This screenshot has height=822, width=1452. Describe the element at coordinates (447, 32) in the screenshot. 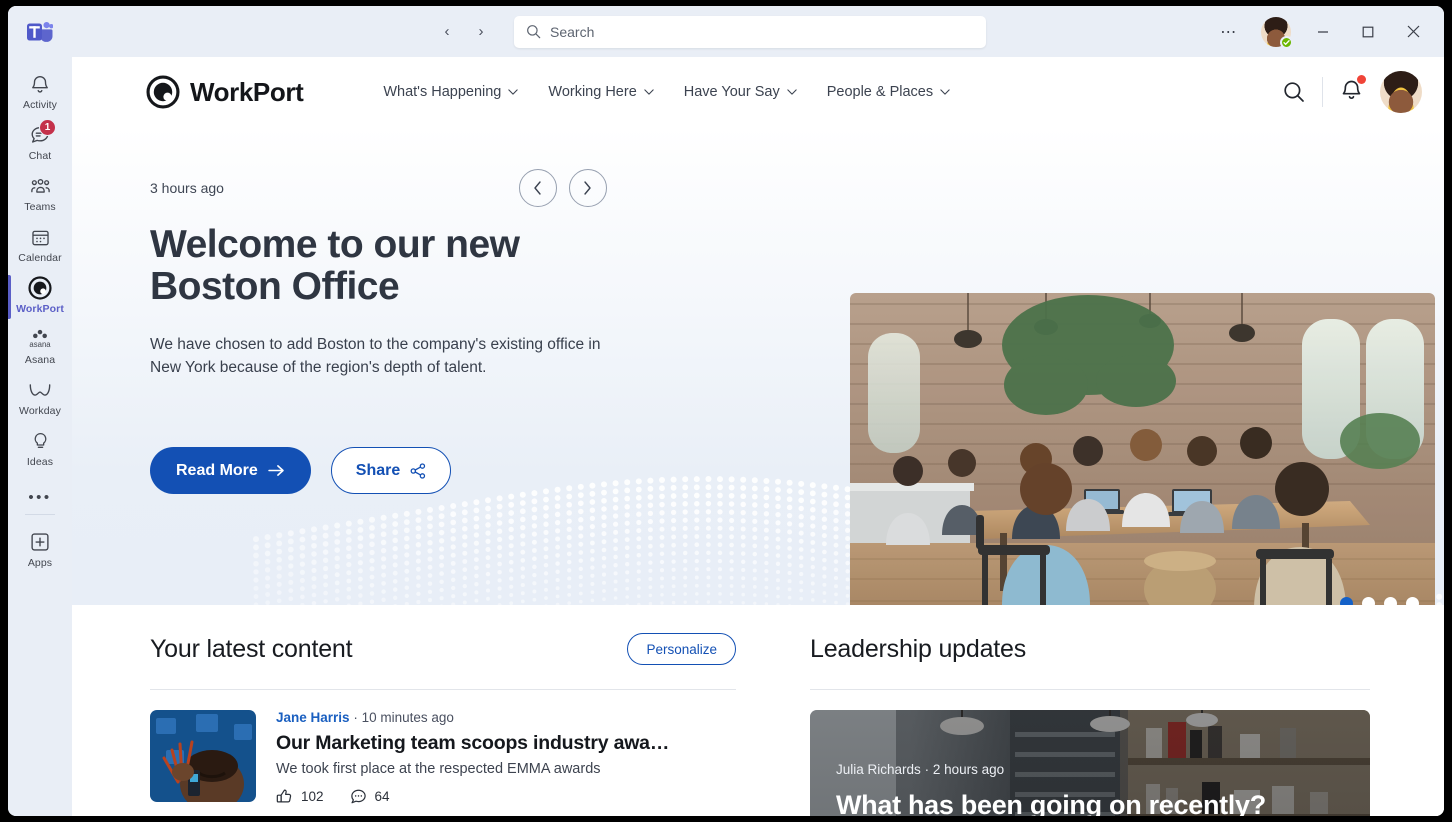

I see `back-button: ‹` at that location.